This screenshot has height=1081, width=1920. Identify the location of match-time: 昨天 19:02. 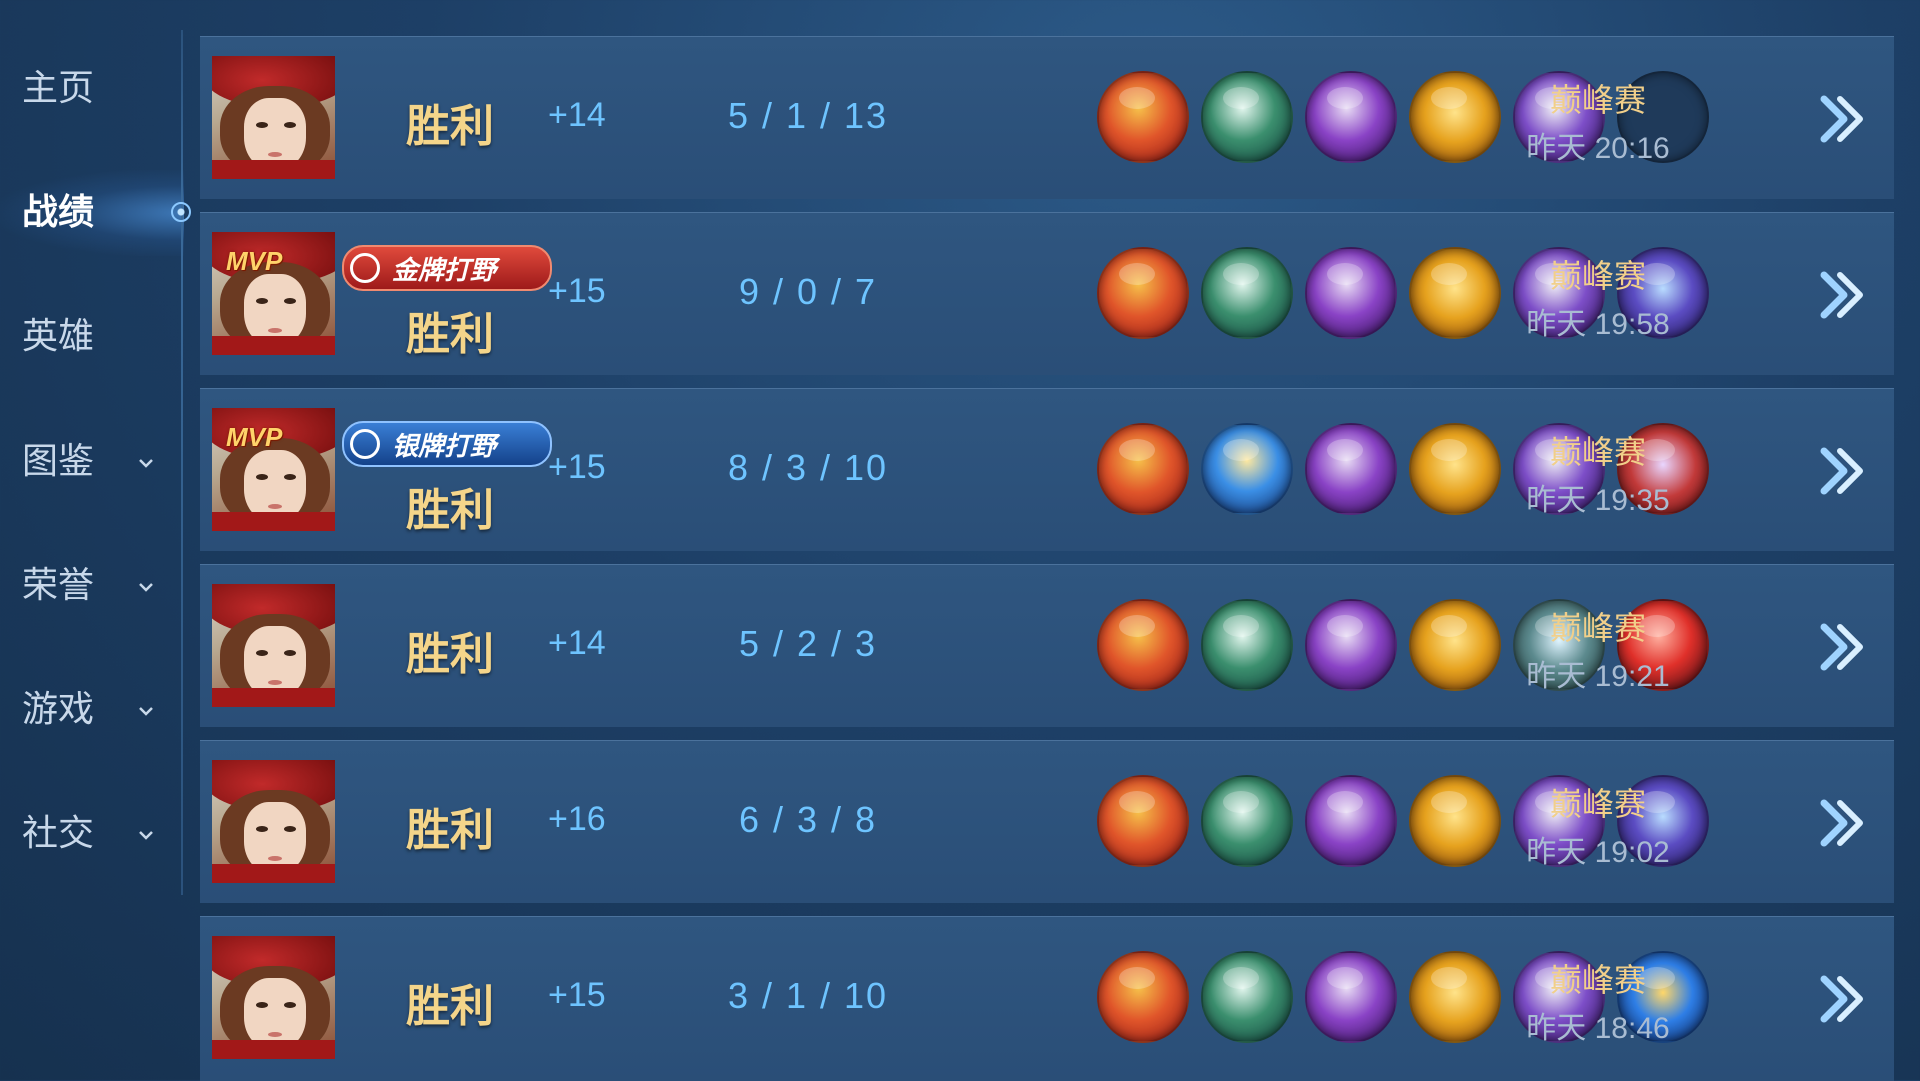
(1598, 852).